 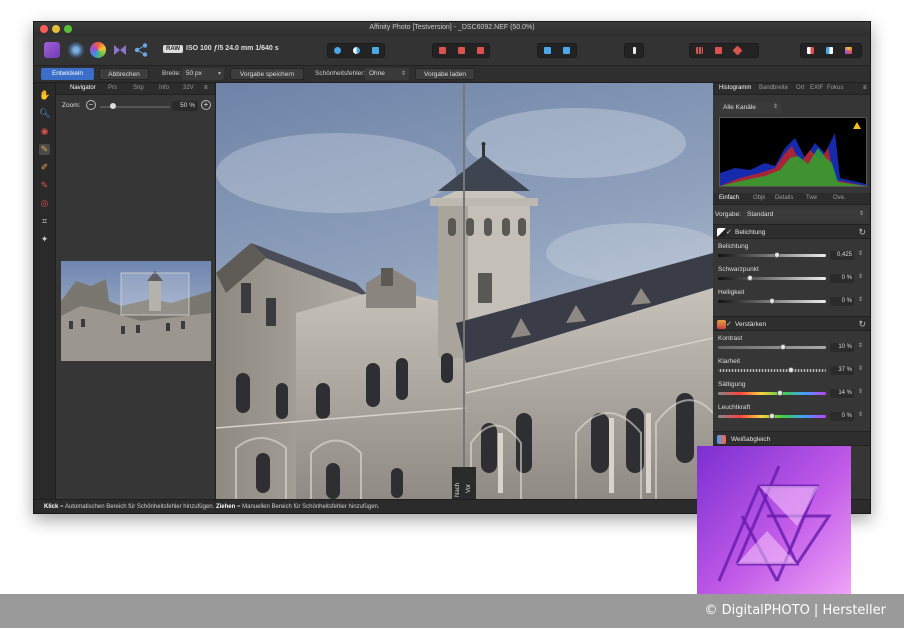 What do you see at coordinates (461, 50) in the screenshot?
I see `split-view-icon` at bounding box center [461, 50].